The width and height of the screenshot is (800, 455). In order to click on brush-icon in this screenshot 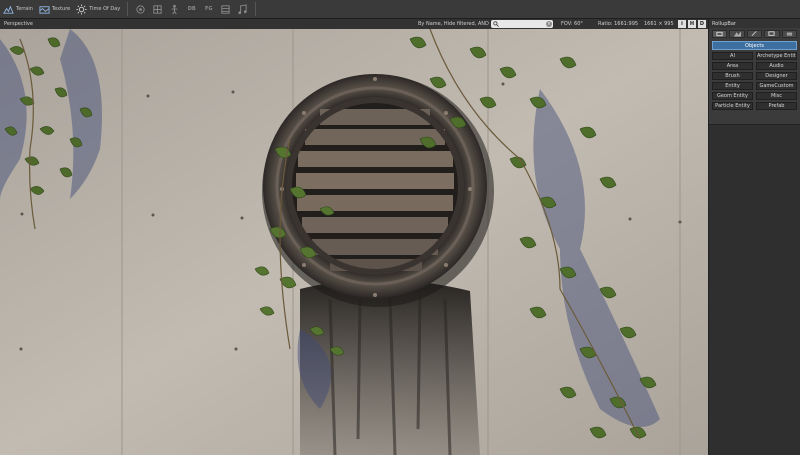, I will do `click(754, 34)`.